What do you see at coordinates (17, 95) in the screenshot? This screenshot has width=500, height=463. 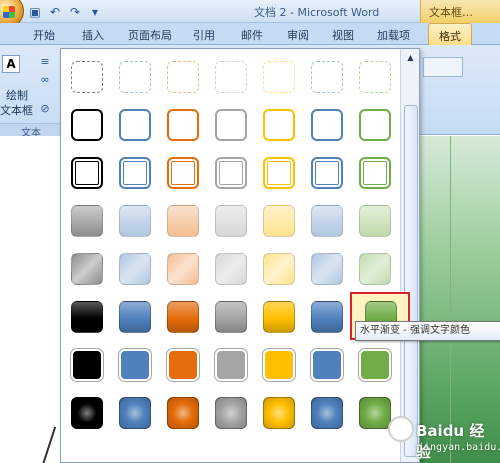 I see `draw-textbox-label: 绘制` at bounding box center [17, 95].